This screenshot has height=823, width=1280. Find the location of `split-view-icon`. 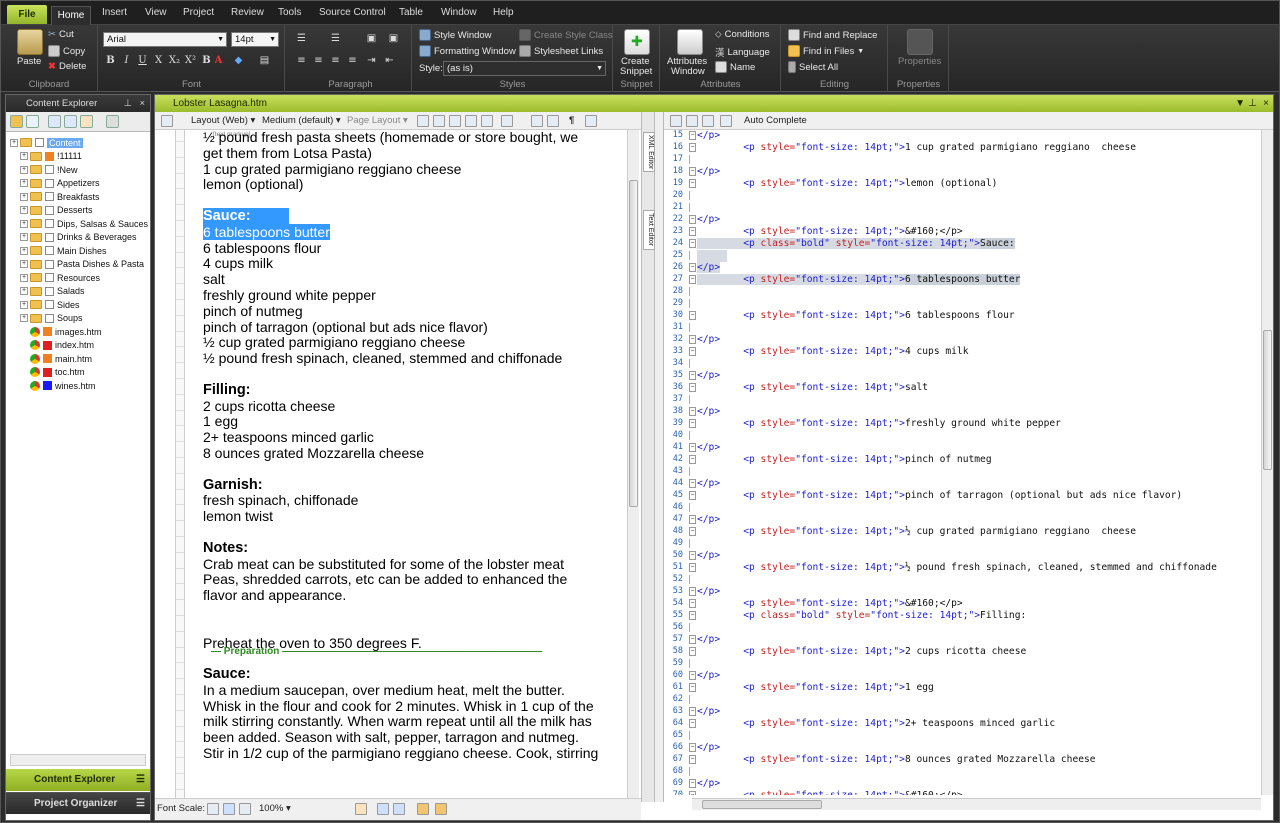

split-view-icon is located at coordinates (537, 121).